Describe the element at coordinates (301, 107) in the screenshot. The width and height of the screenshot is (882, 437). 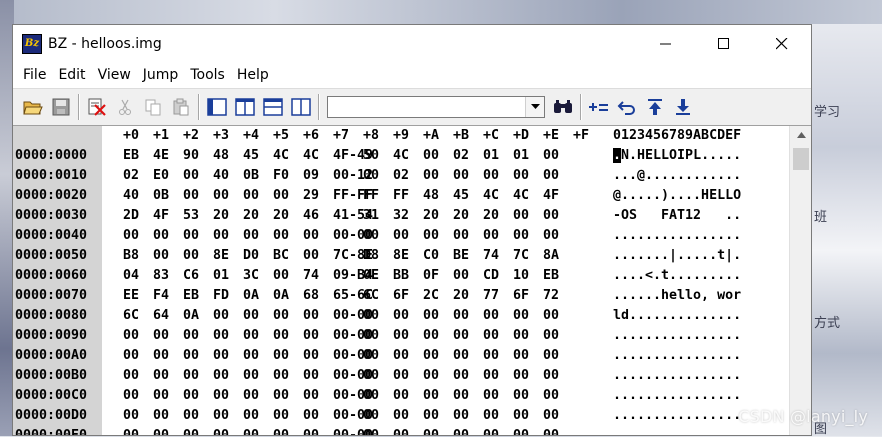
I see `view-compare-button` at that location.